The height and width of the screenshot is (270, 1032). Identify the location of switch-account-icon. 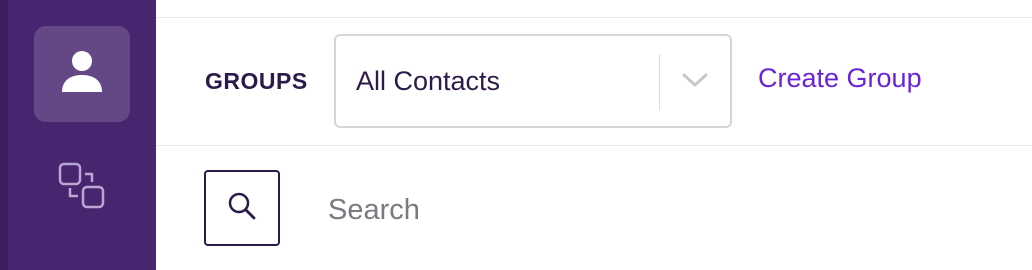
(82, 188).